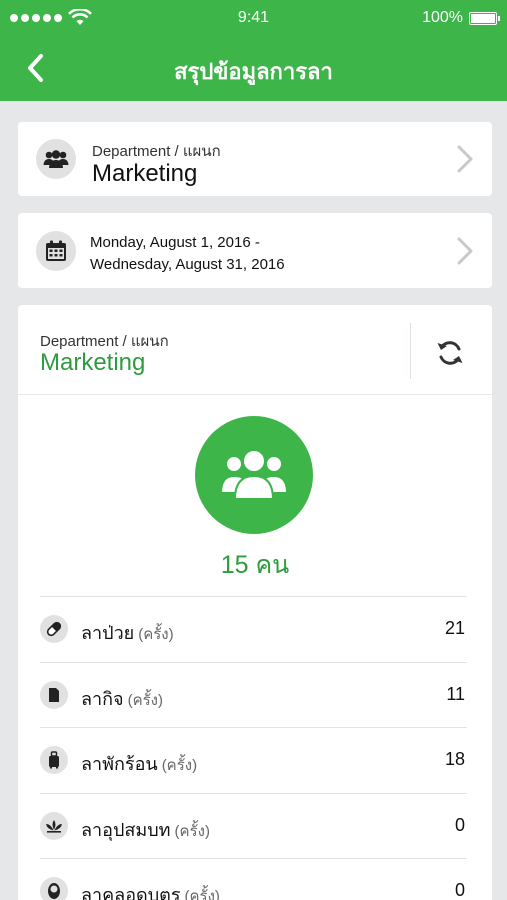 This screenshot has height=900, width=507. What do you see at coordinates (255, 159) in the screenshot?
I see `department-selector: Department / แผนก Marketing` at bounding box center [255, 159].